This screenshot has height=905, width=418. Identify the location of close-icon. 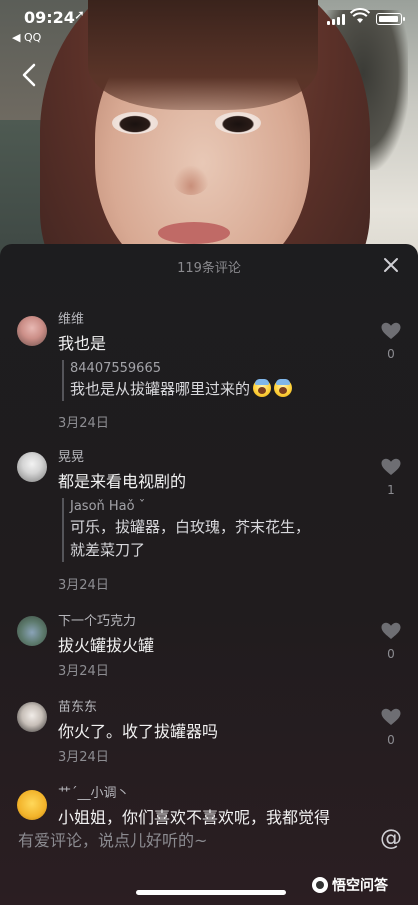
(391, 265).